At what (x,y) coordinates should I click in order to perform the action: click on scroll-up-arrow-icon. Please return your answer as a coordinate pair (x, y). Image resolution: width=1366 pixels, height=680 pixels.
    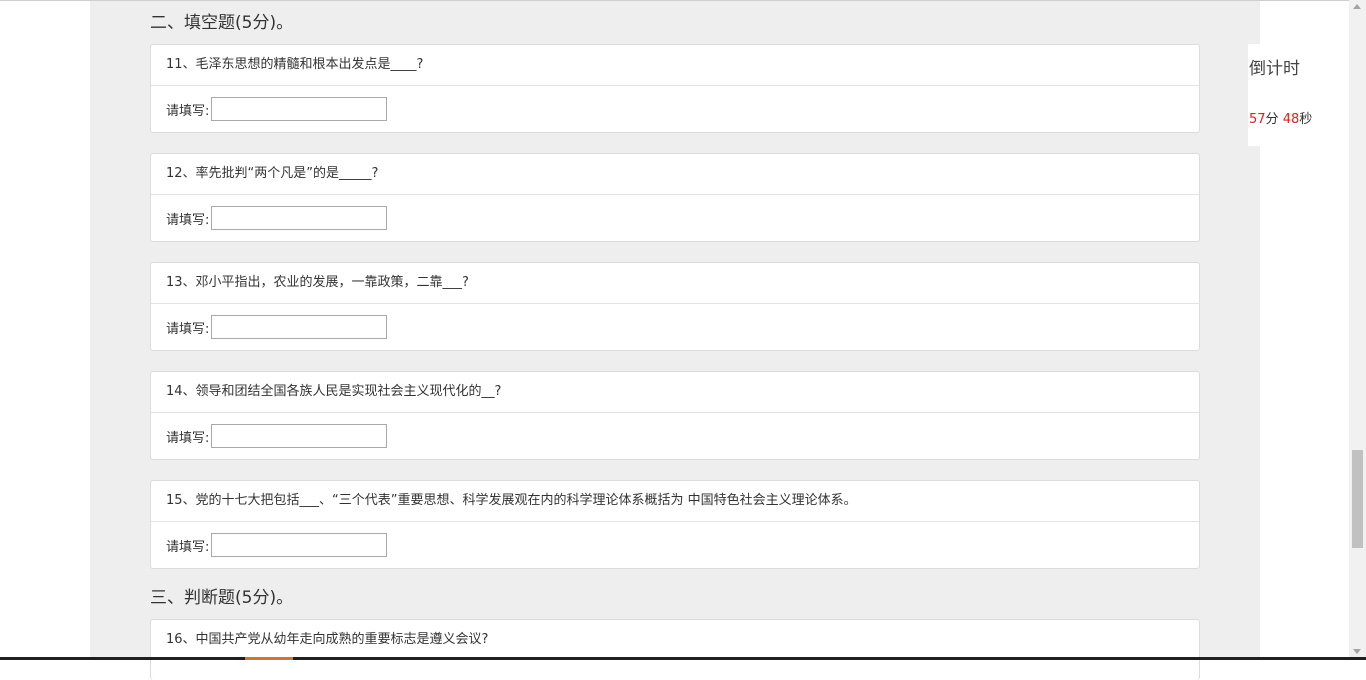
    Looking at the image, I should click on (1357, 6).